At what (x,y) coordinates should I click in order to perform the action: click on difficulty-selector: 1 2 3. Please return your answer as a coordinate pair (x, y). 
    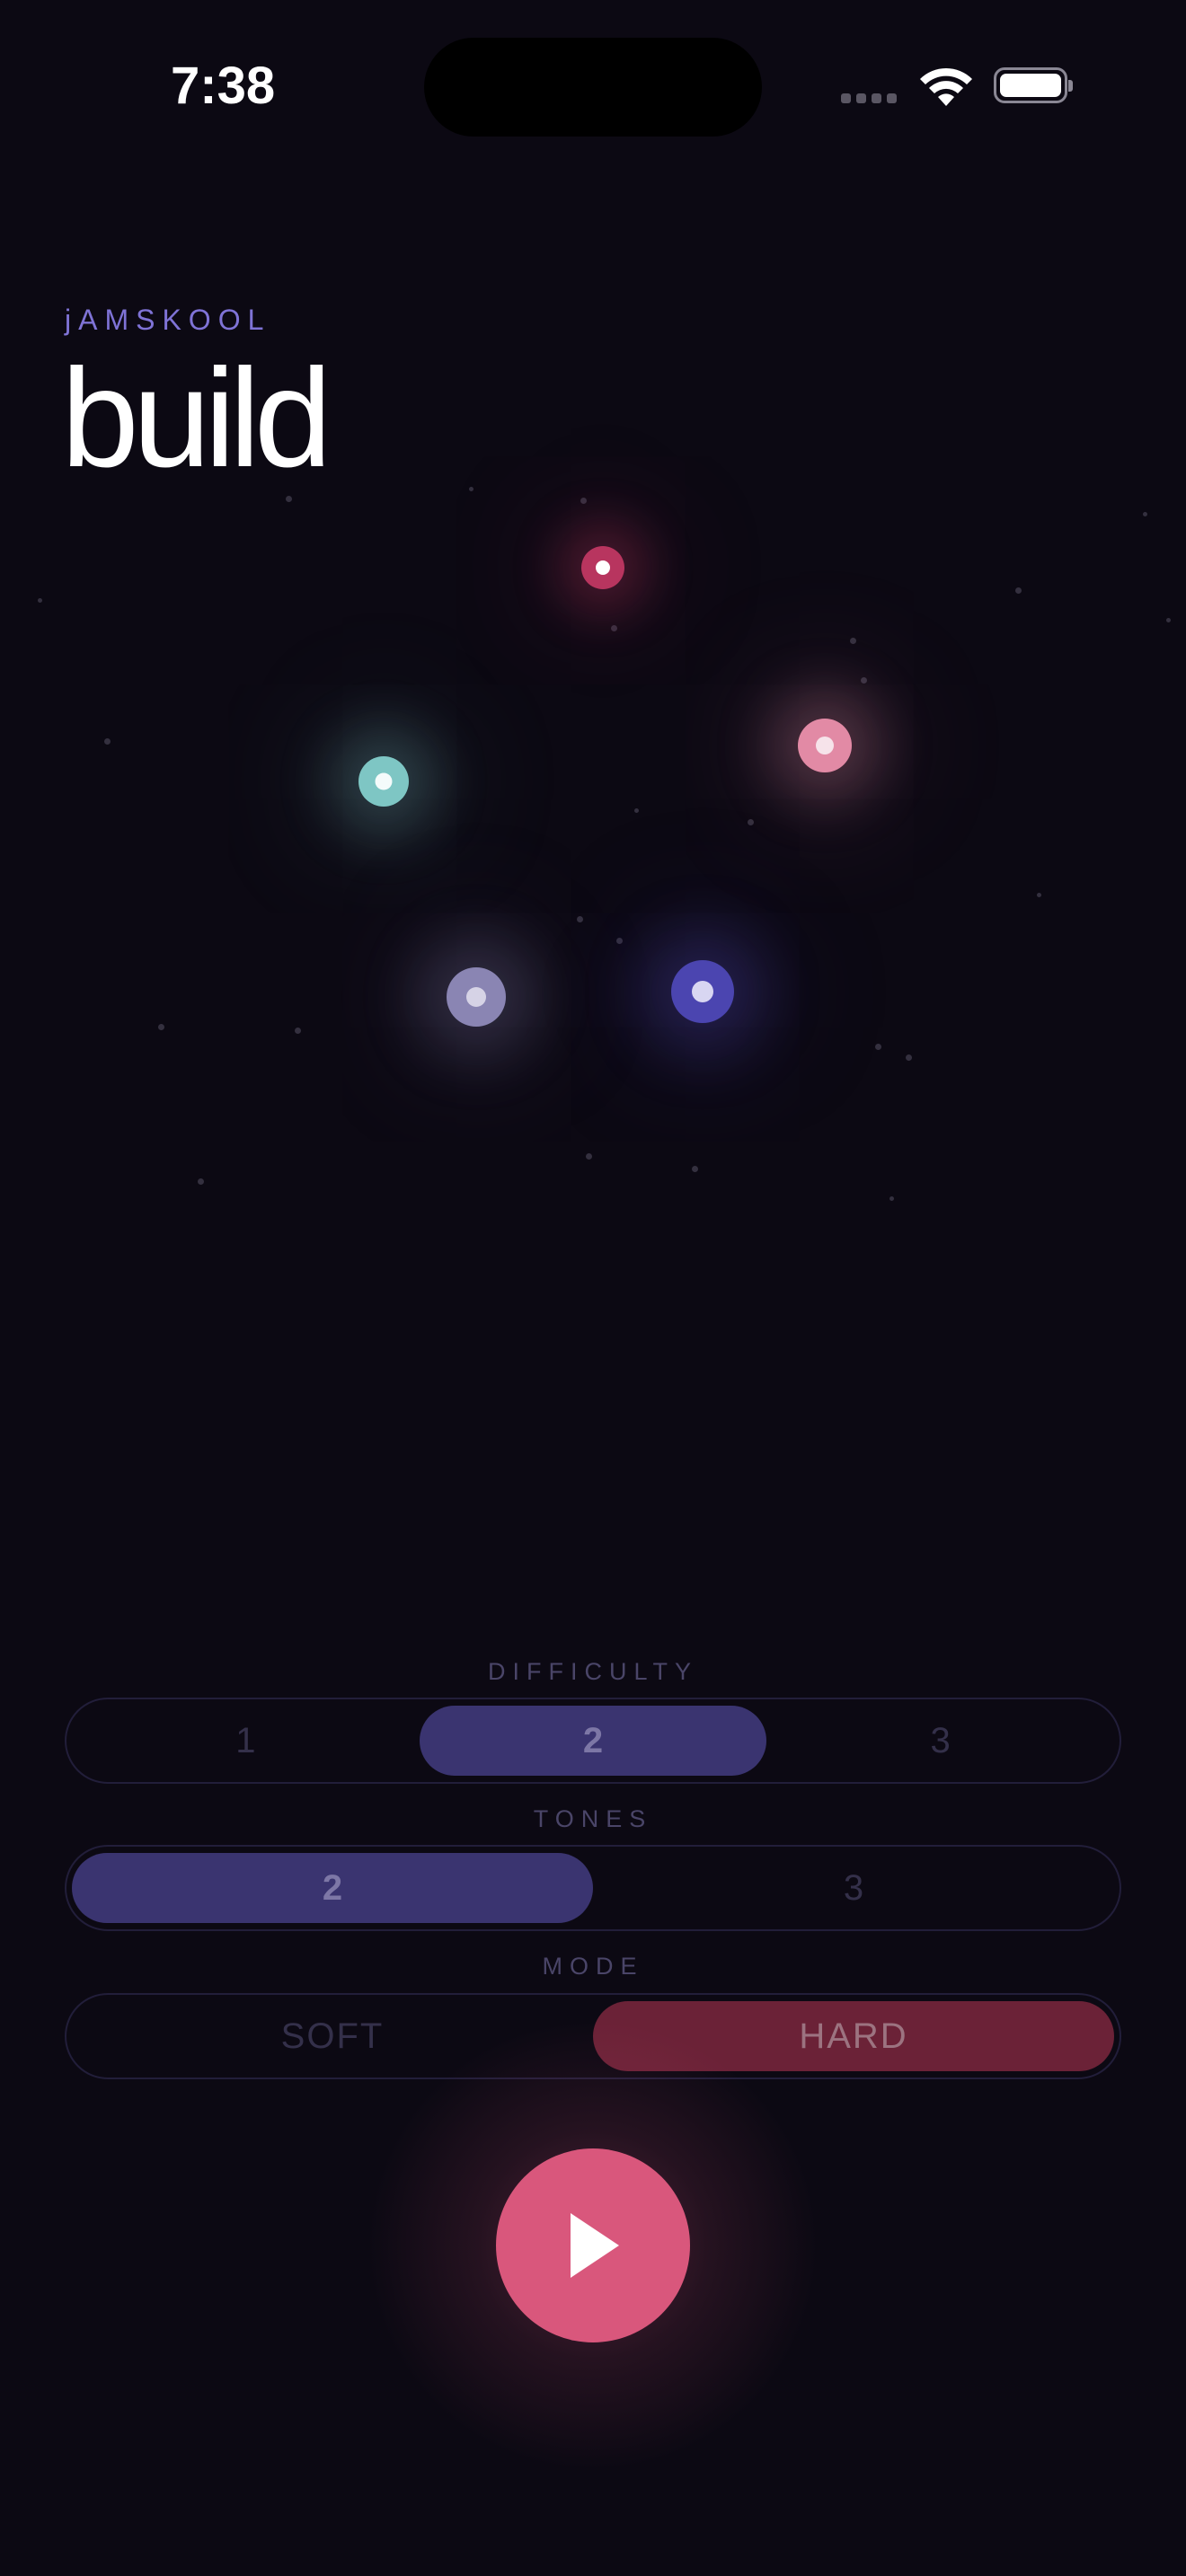
    Looking at the image, I should click on (593, 1741).